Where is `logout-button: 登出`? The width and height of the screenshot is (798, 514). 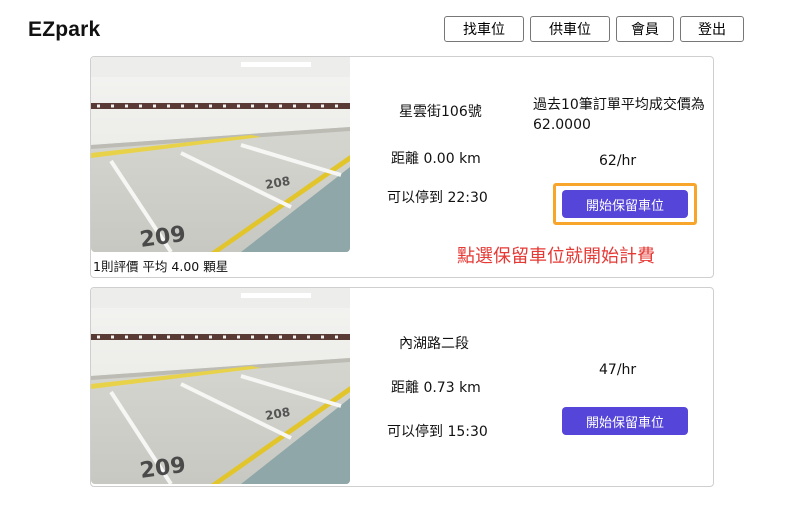
logout-button: 登出 is located at coordinates (712, 29).